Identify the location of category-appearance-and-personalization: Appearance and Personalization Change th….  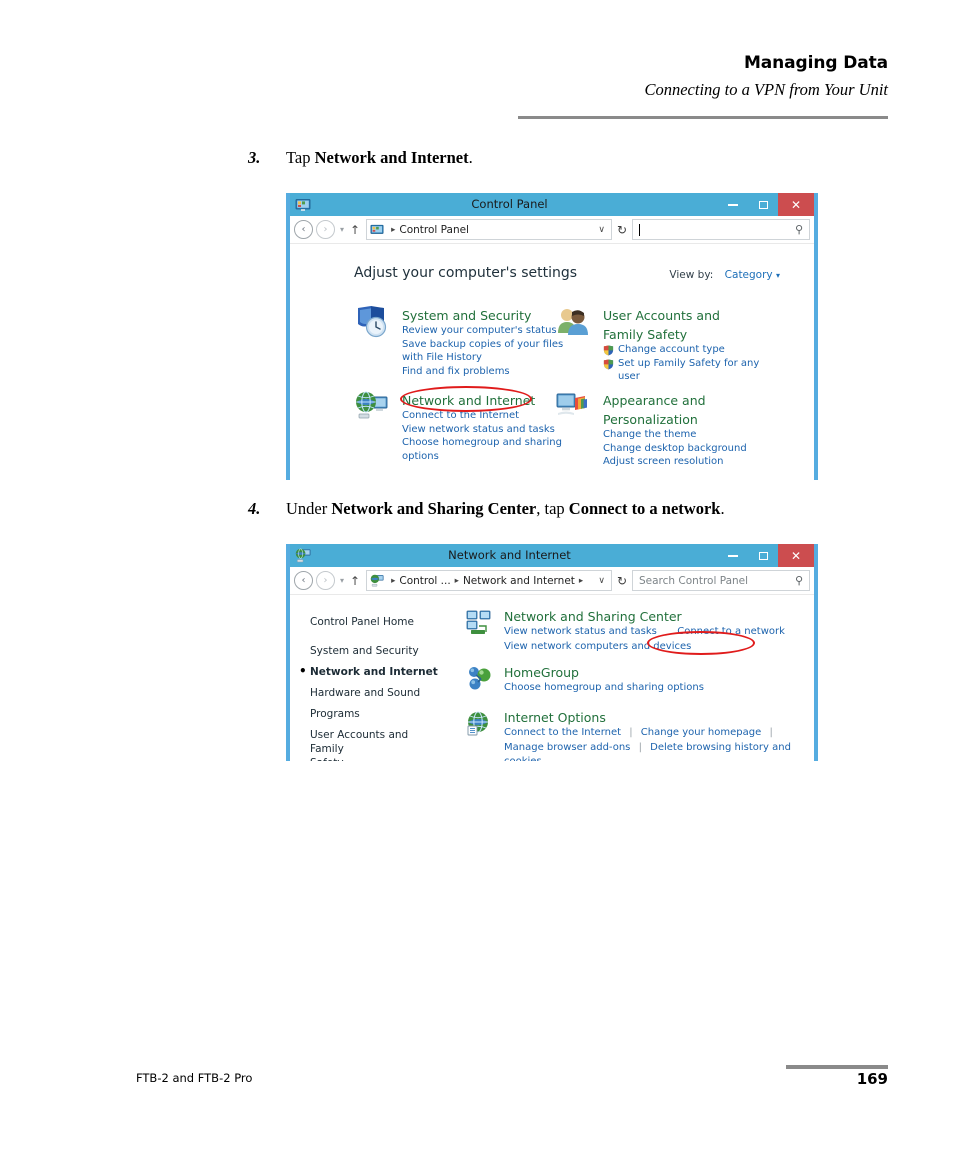
(660, 429).